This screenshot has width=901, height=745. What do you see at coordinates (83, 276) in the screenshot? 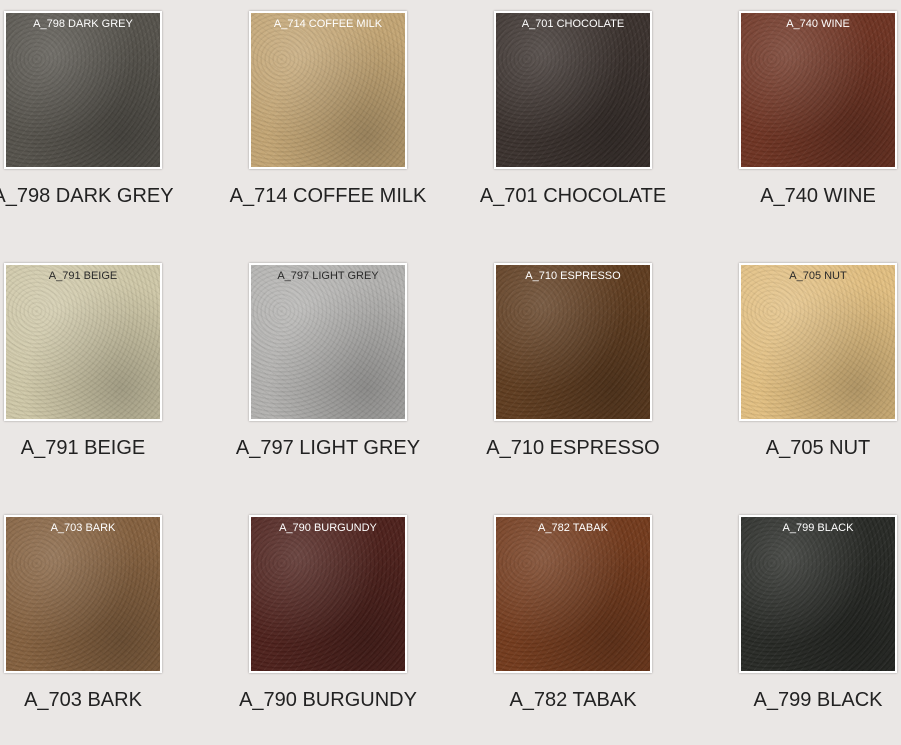
I see `swatch-image-label: A_791 BEIGE` at bounding box center [83, 276].